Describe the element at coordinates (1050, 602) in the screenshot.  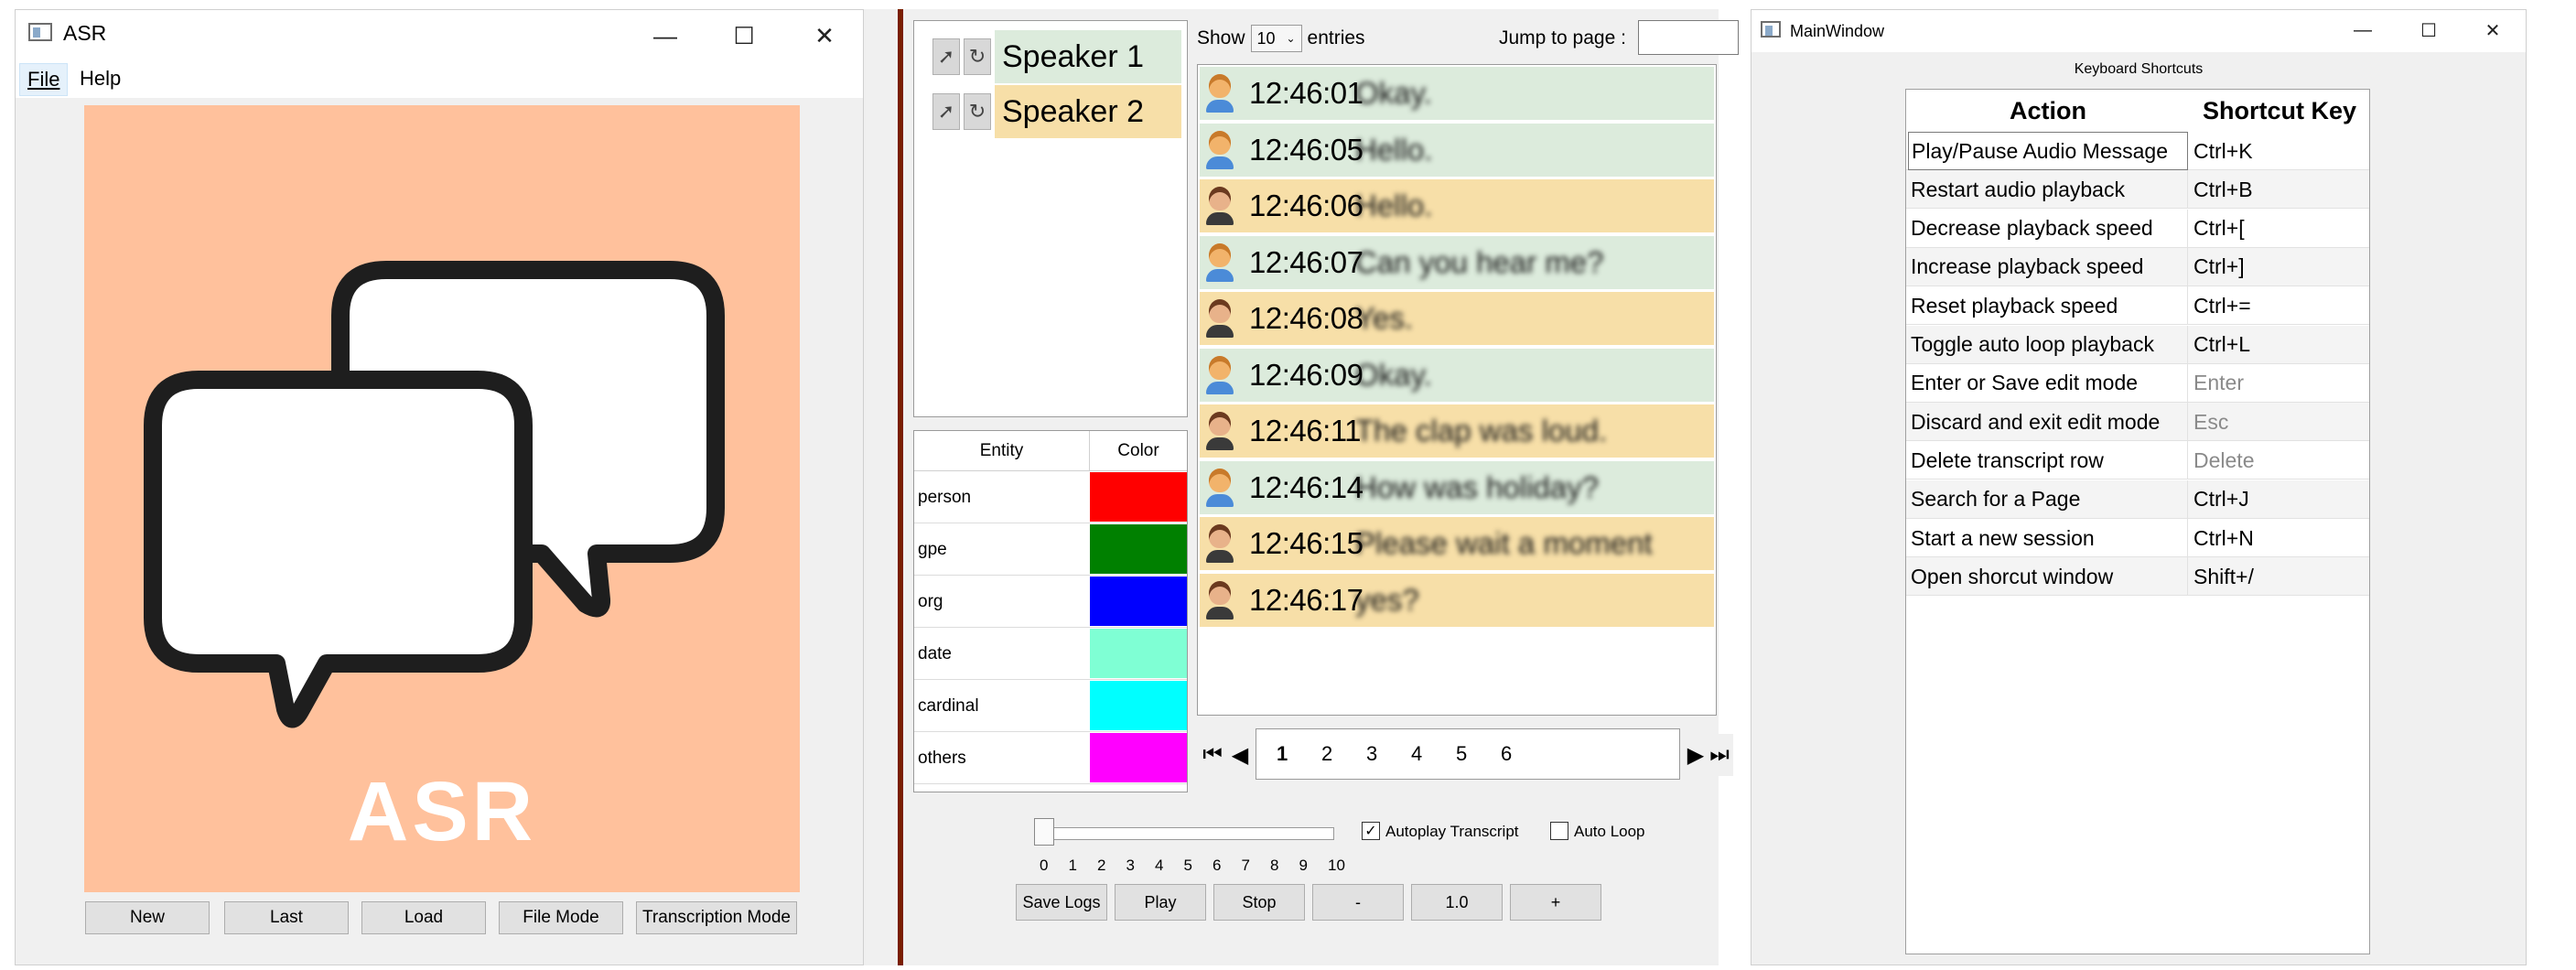
I see `entity-row: org` at that location.